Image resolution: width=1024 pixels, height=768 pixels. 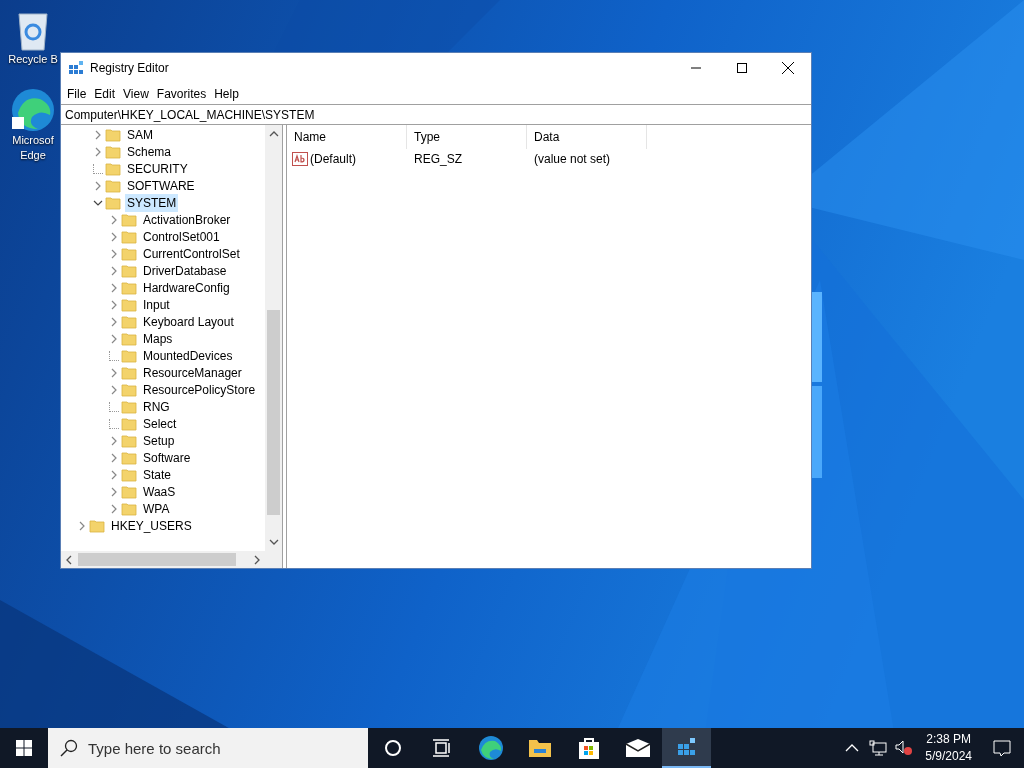 I want to click on shopping-bag-icon, so click(x=588, y=748).